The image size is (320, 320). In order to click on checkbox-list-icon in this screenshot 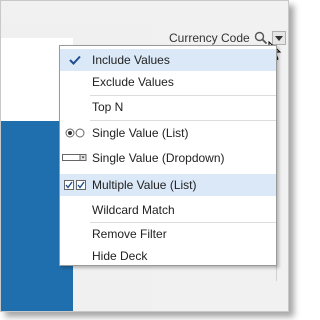, I will do `click(75, 185)`.